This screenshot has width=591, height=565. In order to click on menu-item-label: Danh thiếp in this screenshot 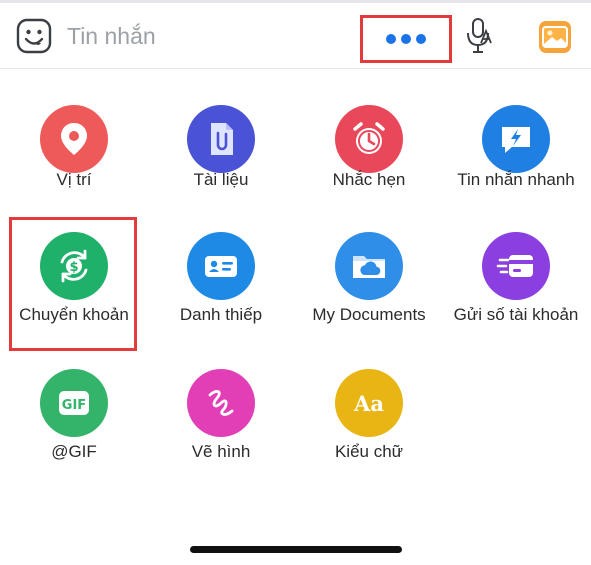, I will do `click(221, 314)`.